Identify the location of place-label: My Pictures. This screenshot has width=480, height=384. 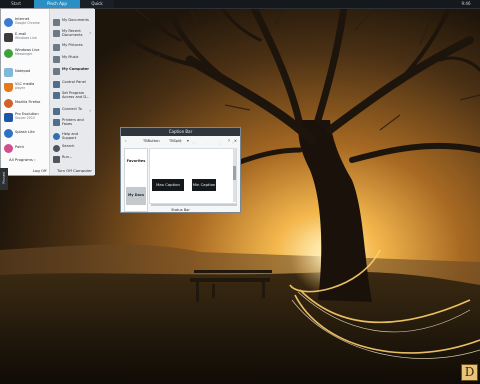
(72, 45).